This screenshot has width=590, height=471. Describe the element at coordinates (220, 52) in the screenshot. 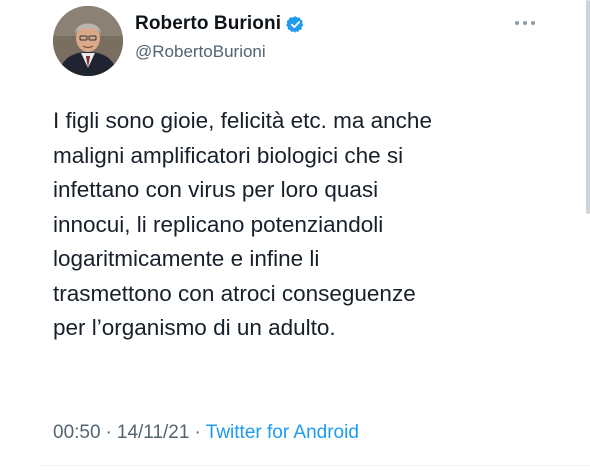

I see `author-handle: @RobertoBurioni` at that location.